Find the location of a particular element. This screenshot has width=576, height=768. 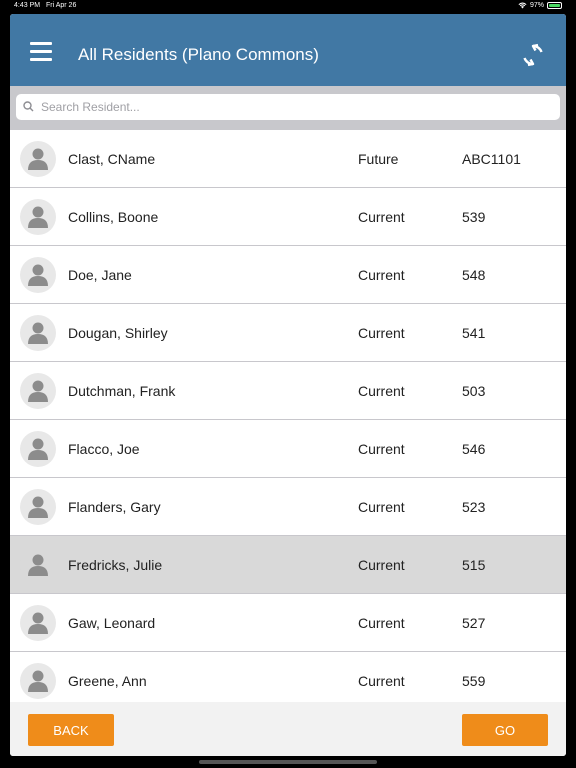

resident-unit: 539 is located at coordinates (474, 217).